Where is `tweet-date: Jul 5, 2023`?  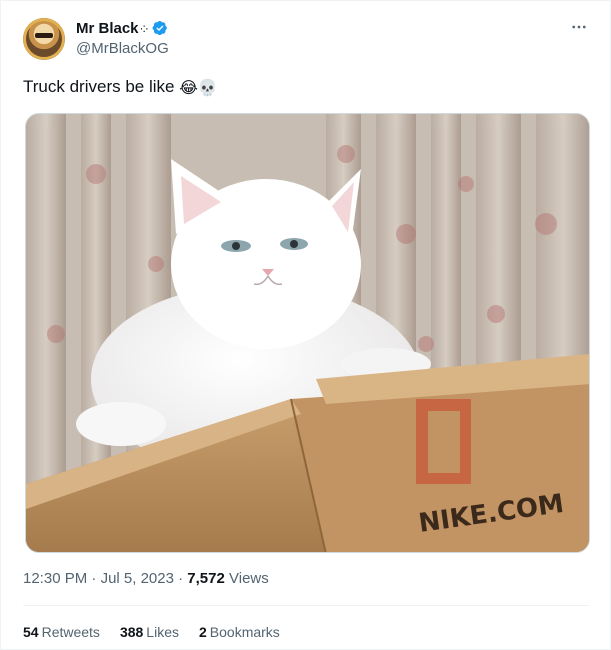
tweet-date: Jul 5, 2023 is located at coordinates (137, 578).